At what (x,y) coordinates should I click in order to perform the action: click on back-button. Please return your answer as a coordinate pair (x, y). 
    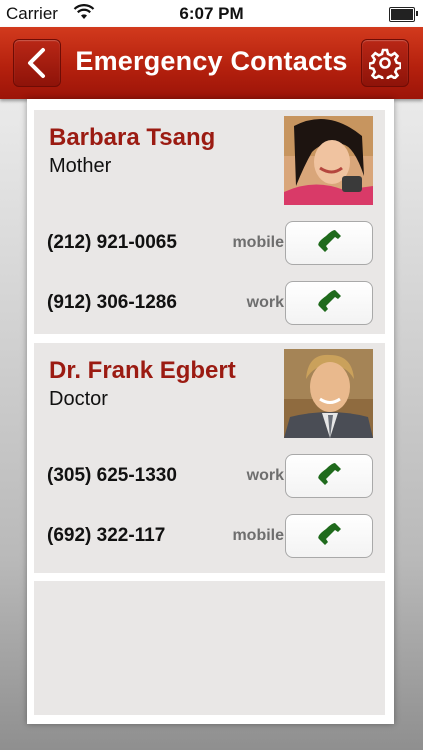
    Looking at the image, I should click on (37, 63).